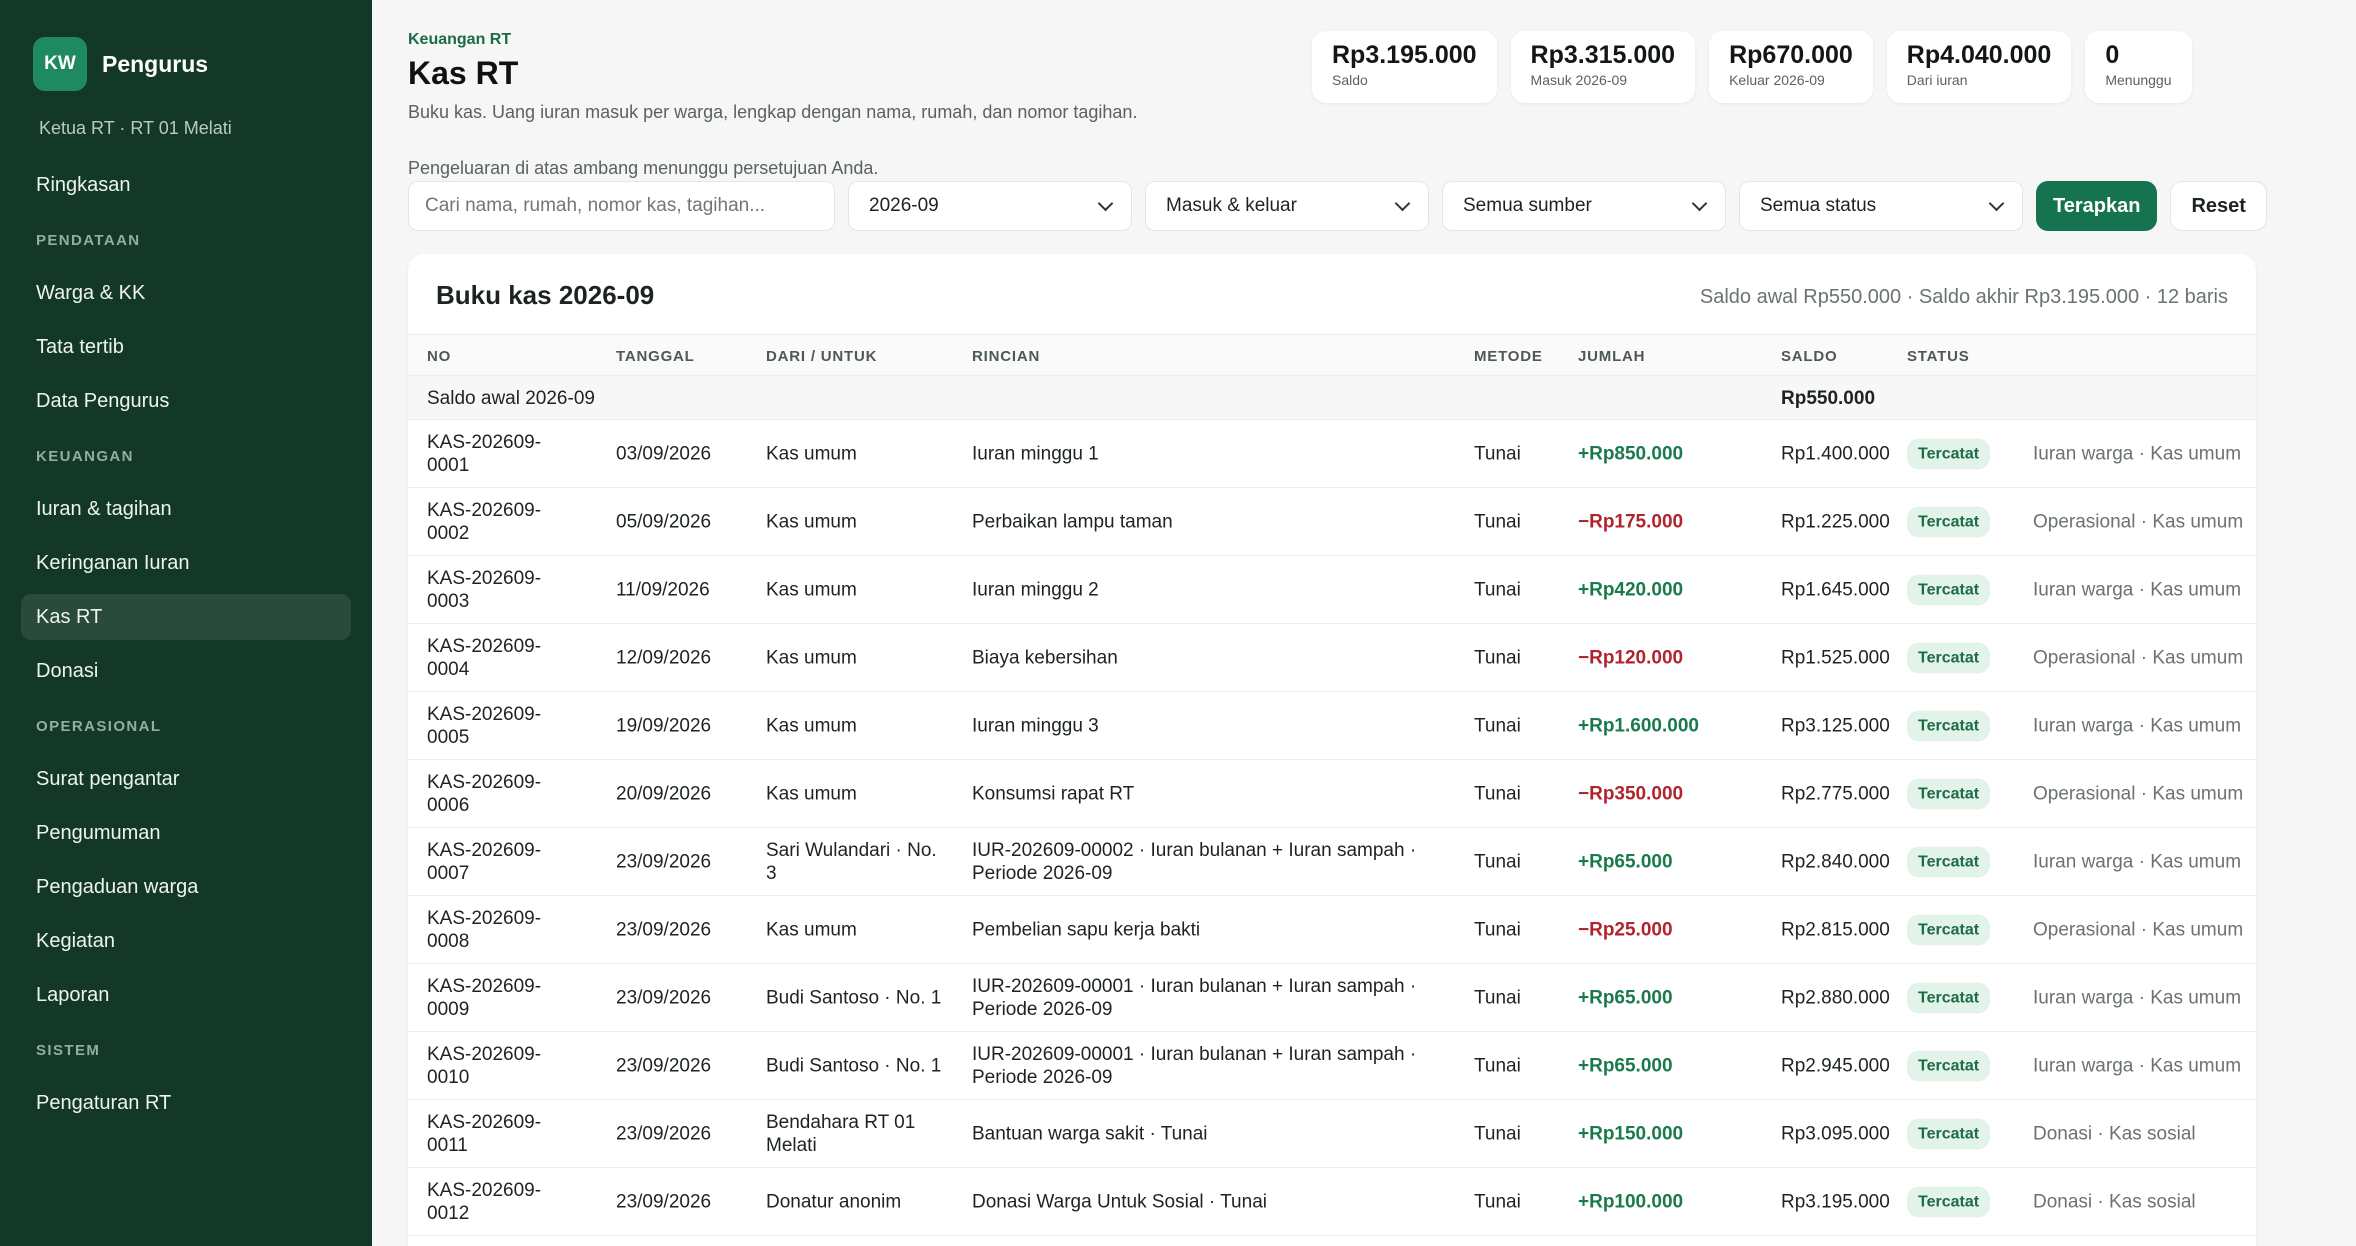  Describe the element at coordinates (1809, 356) in the screenshot. I see `column-header: SALDO` at that location.